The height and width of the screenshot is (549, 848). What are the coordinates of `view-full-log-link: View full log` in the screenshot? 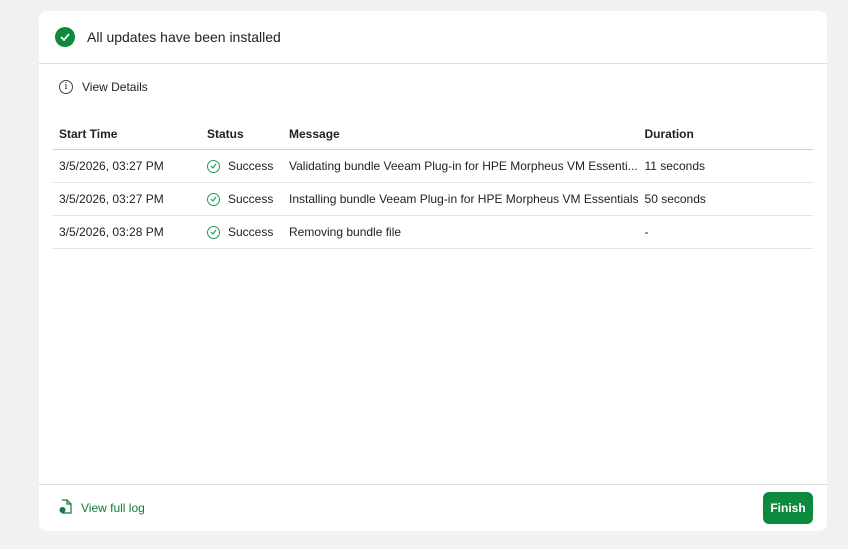 It's located at (102, 508).